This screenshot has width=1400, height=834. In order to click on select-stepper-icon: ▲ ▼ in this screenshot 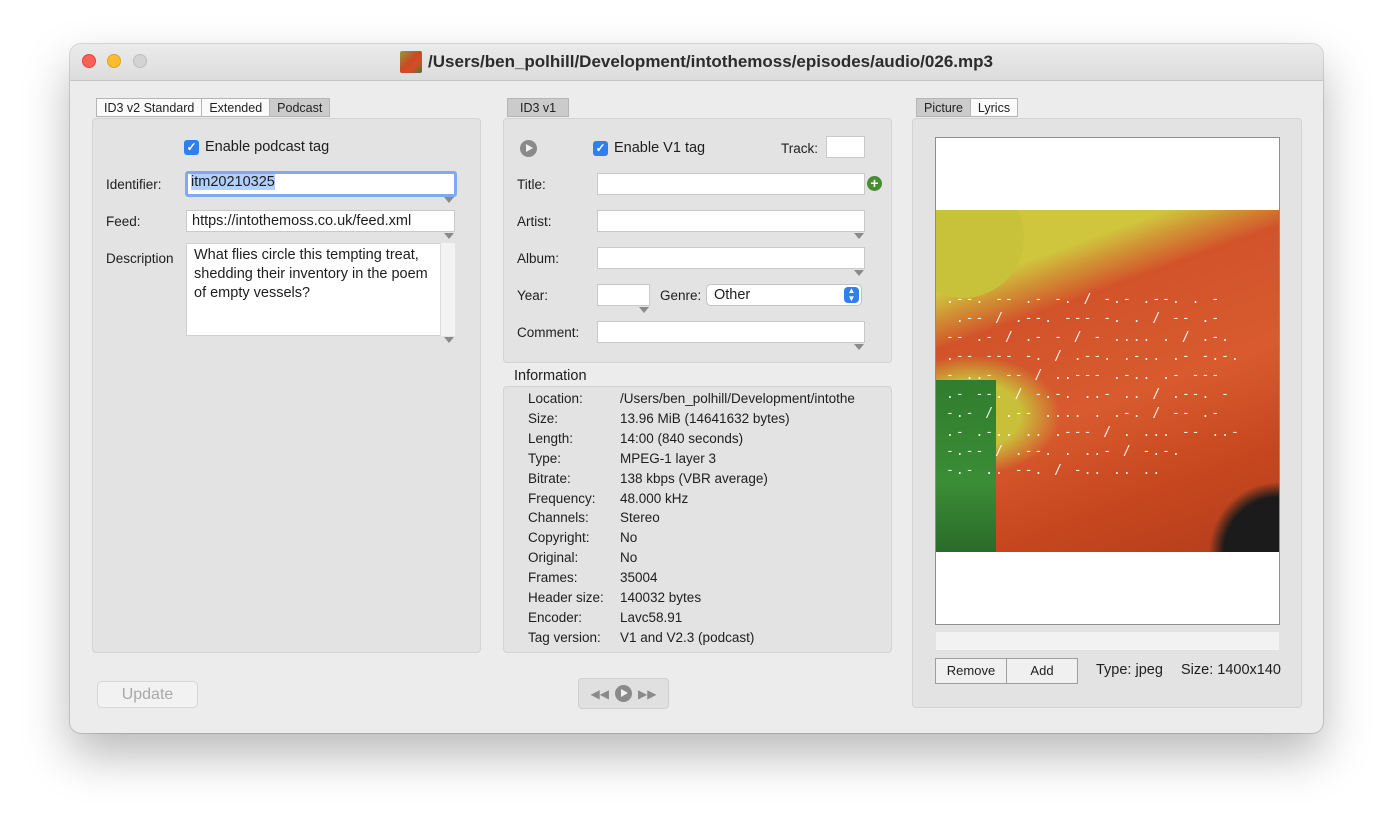, I will do `click(851, 295)`.